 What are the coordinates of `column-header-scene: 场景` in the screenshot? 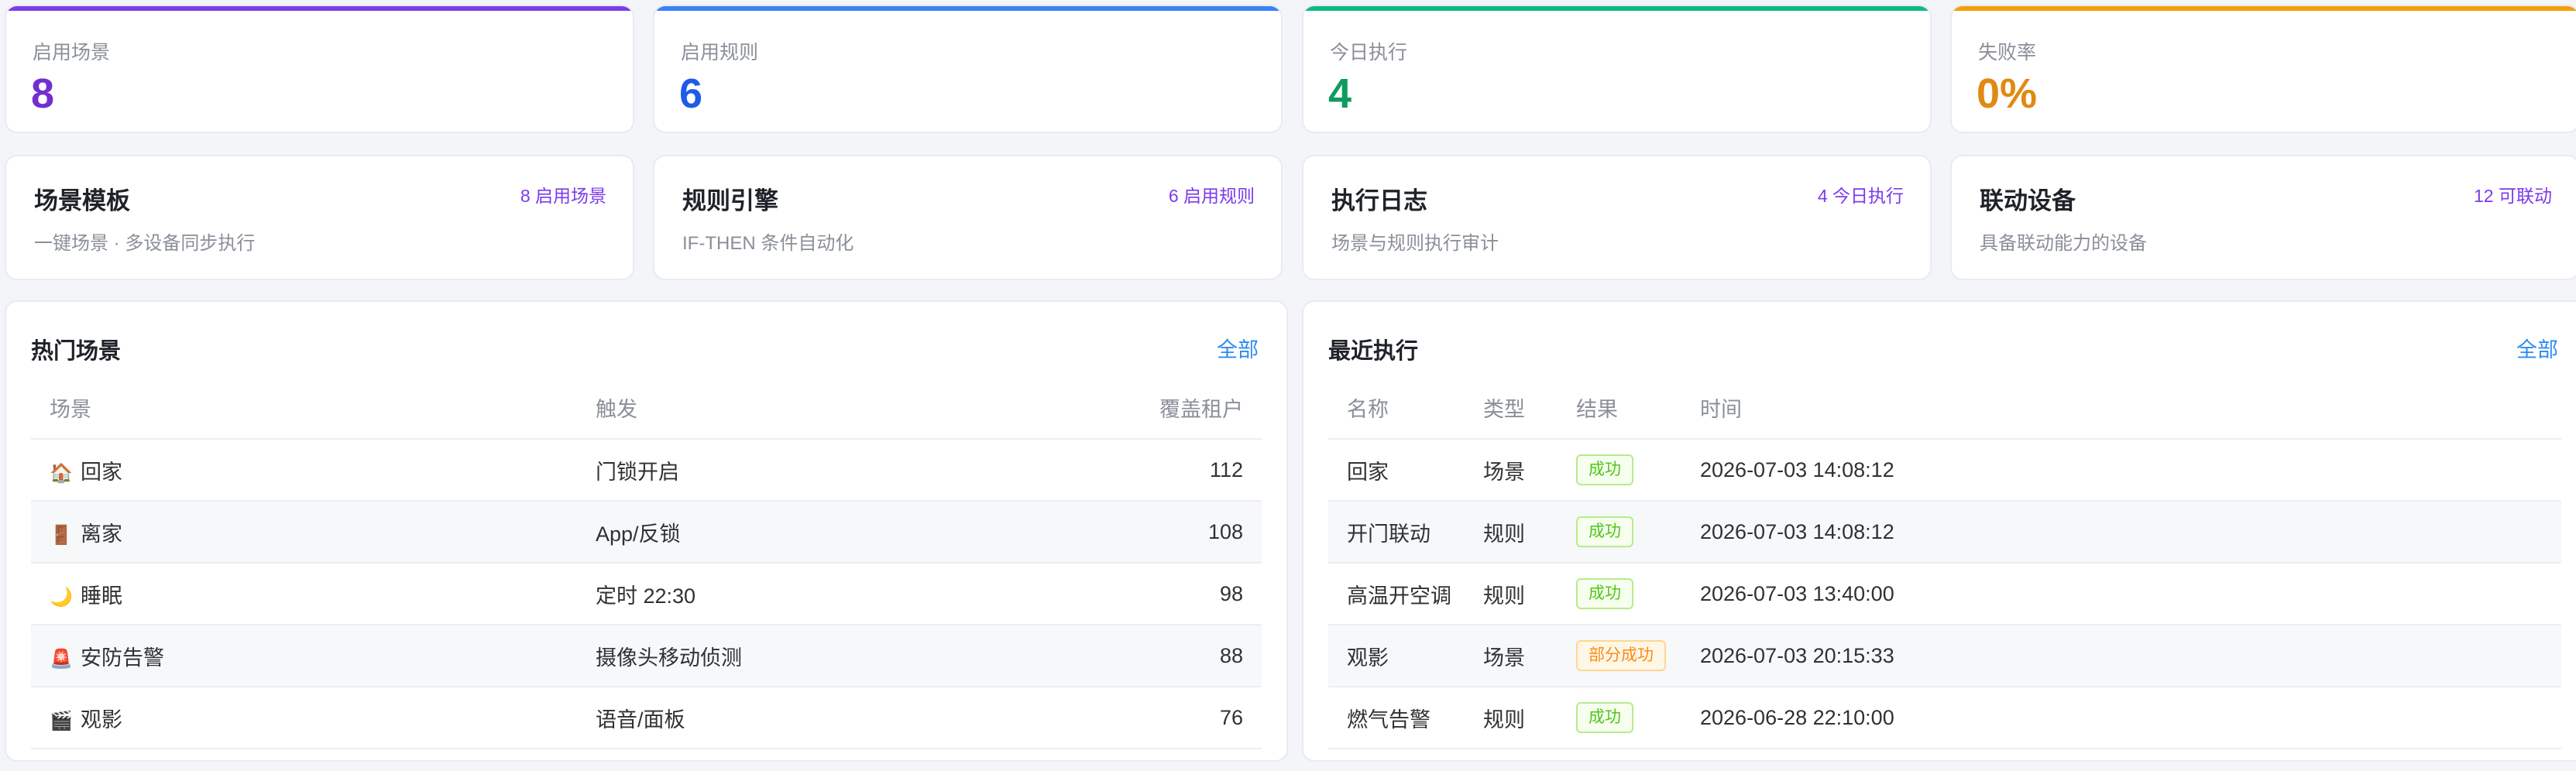 It's located at (70, 409).